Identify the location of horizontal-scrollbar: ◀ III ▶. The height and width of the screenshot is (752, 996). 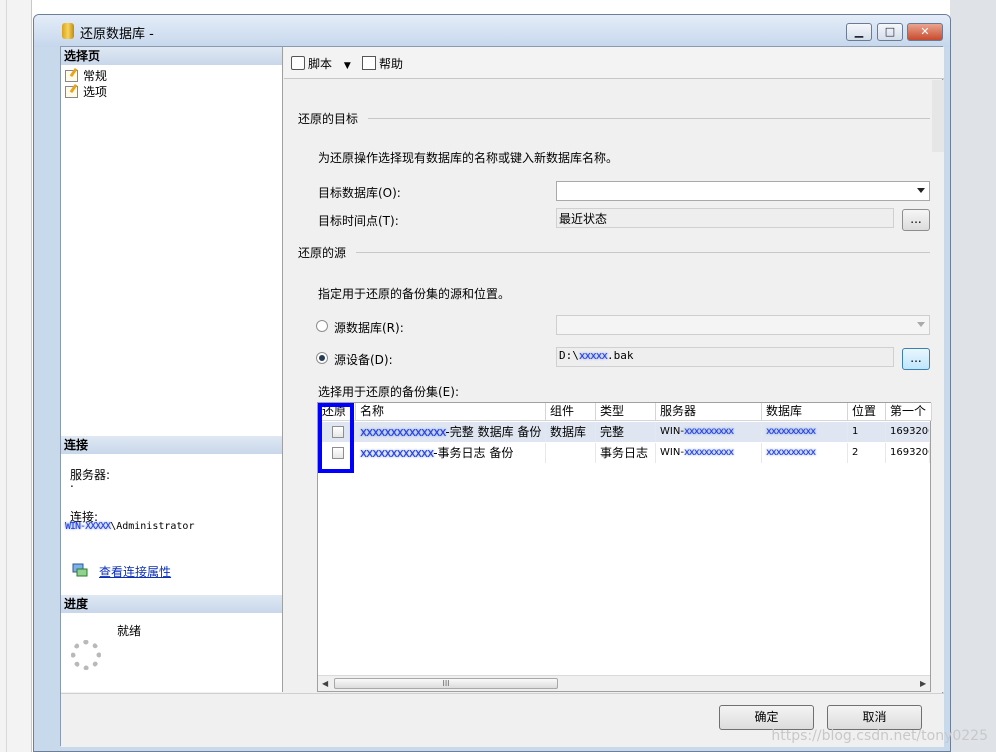
(624, 683).